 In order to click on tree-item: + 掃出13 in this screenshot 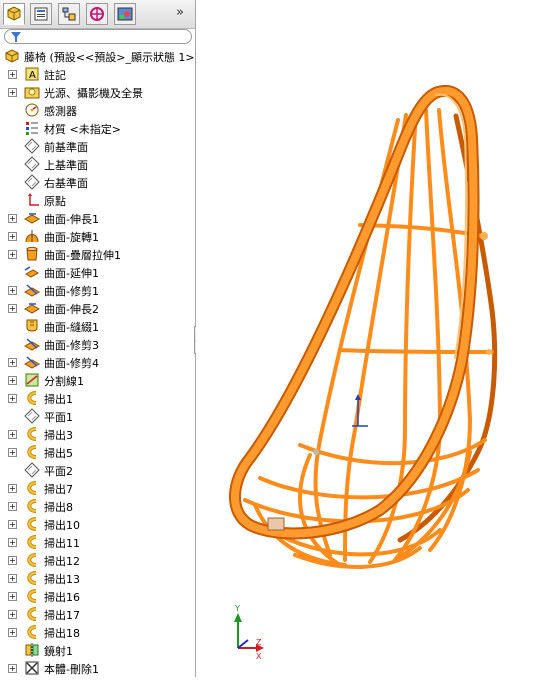, I will do `click(97, 578)`.